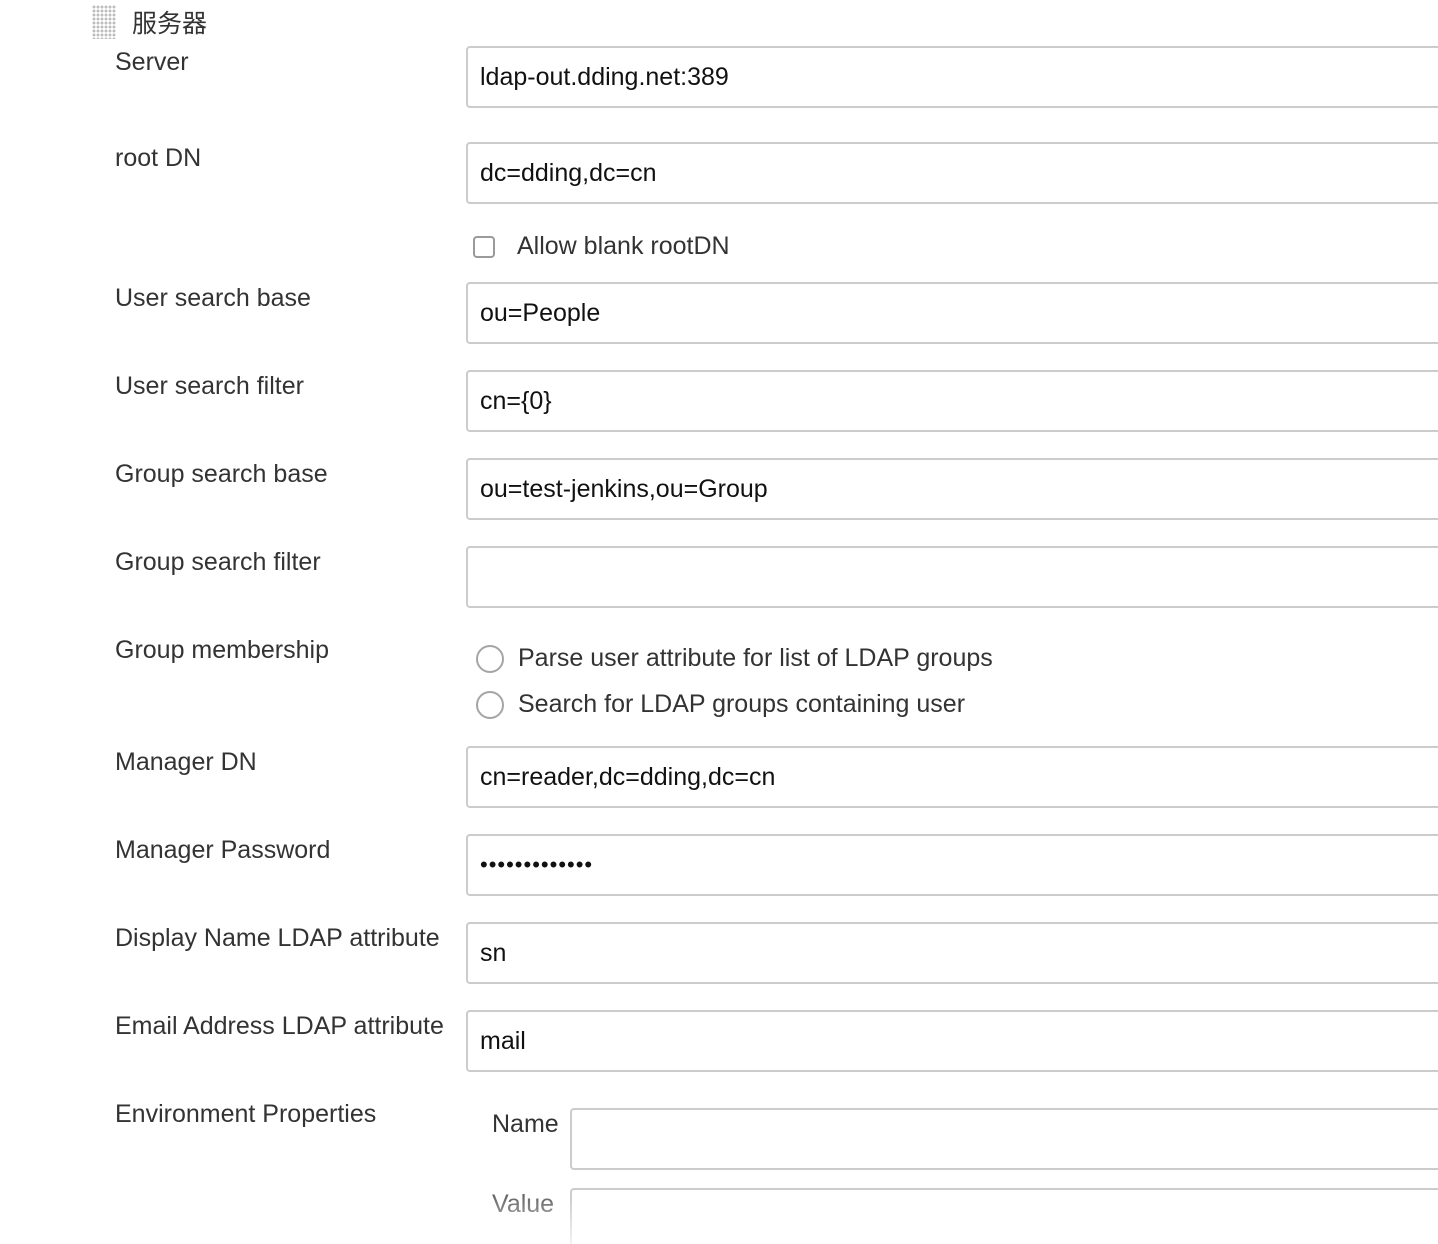 This screenshot has height=1244, width=1438. What do you see at coordinates (218, 562) in the screenshot?
I see `group-search-filter-label: Group search filter` at bounding box center [218, 562].